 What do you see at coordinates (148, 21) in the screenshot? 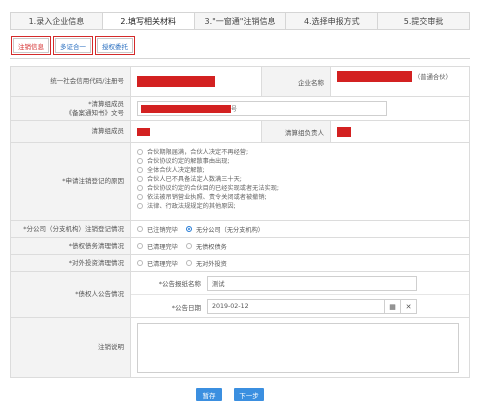
I see `step-tab-2: 2.填写相关材料` at bounding box center [148, 21].